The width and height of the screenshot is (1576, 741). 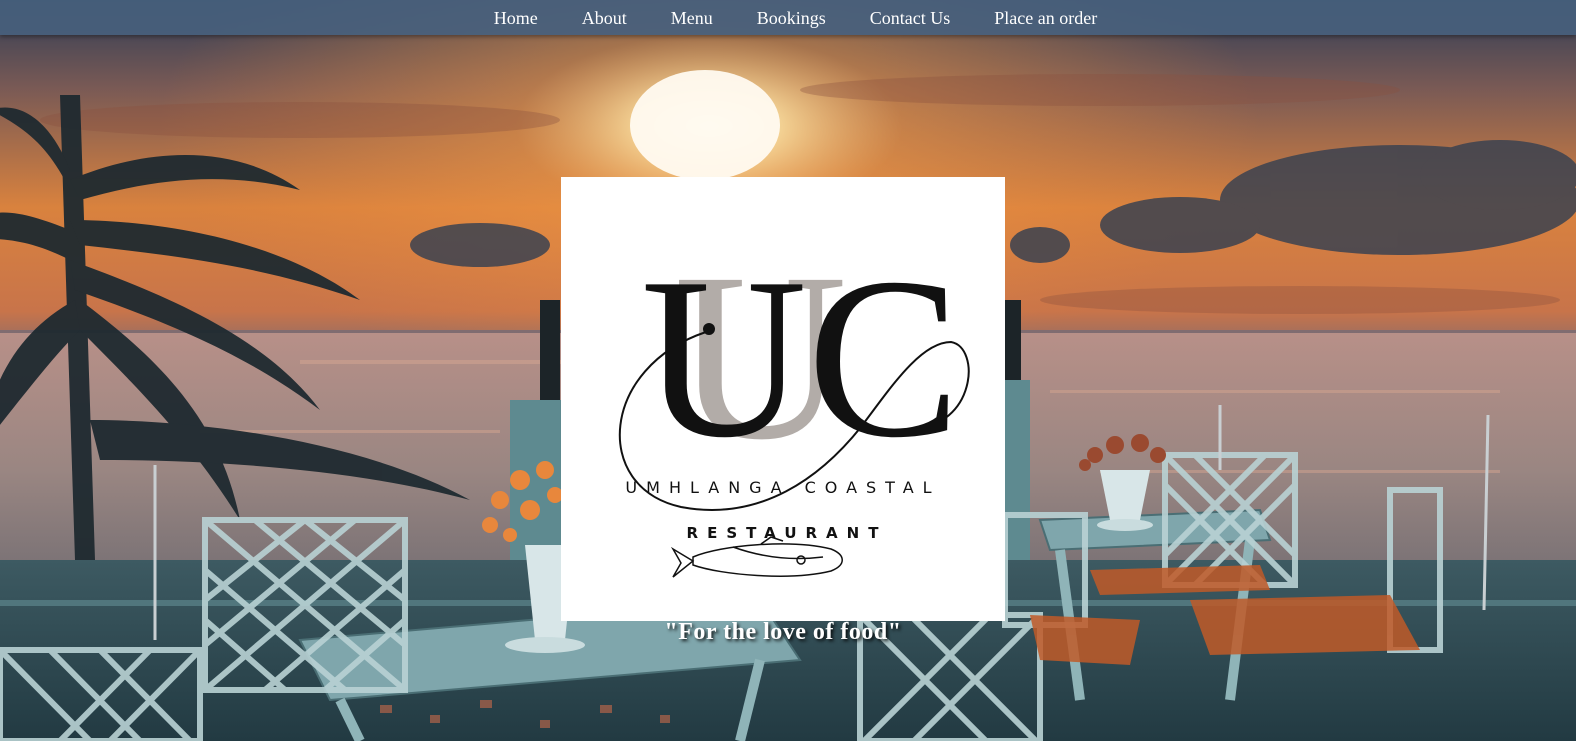 I want to click on nav-link-bookings: Bookings, so click(x=791, y=18).